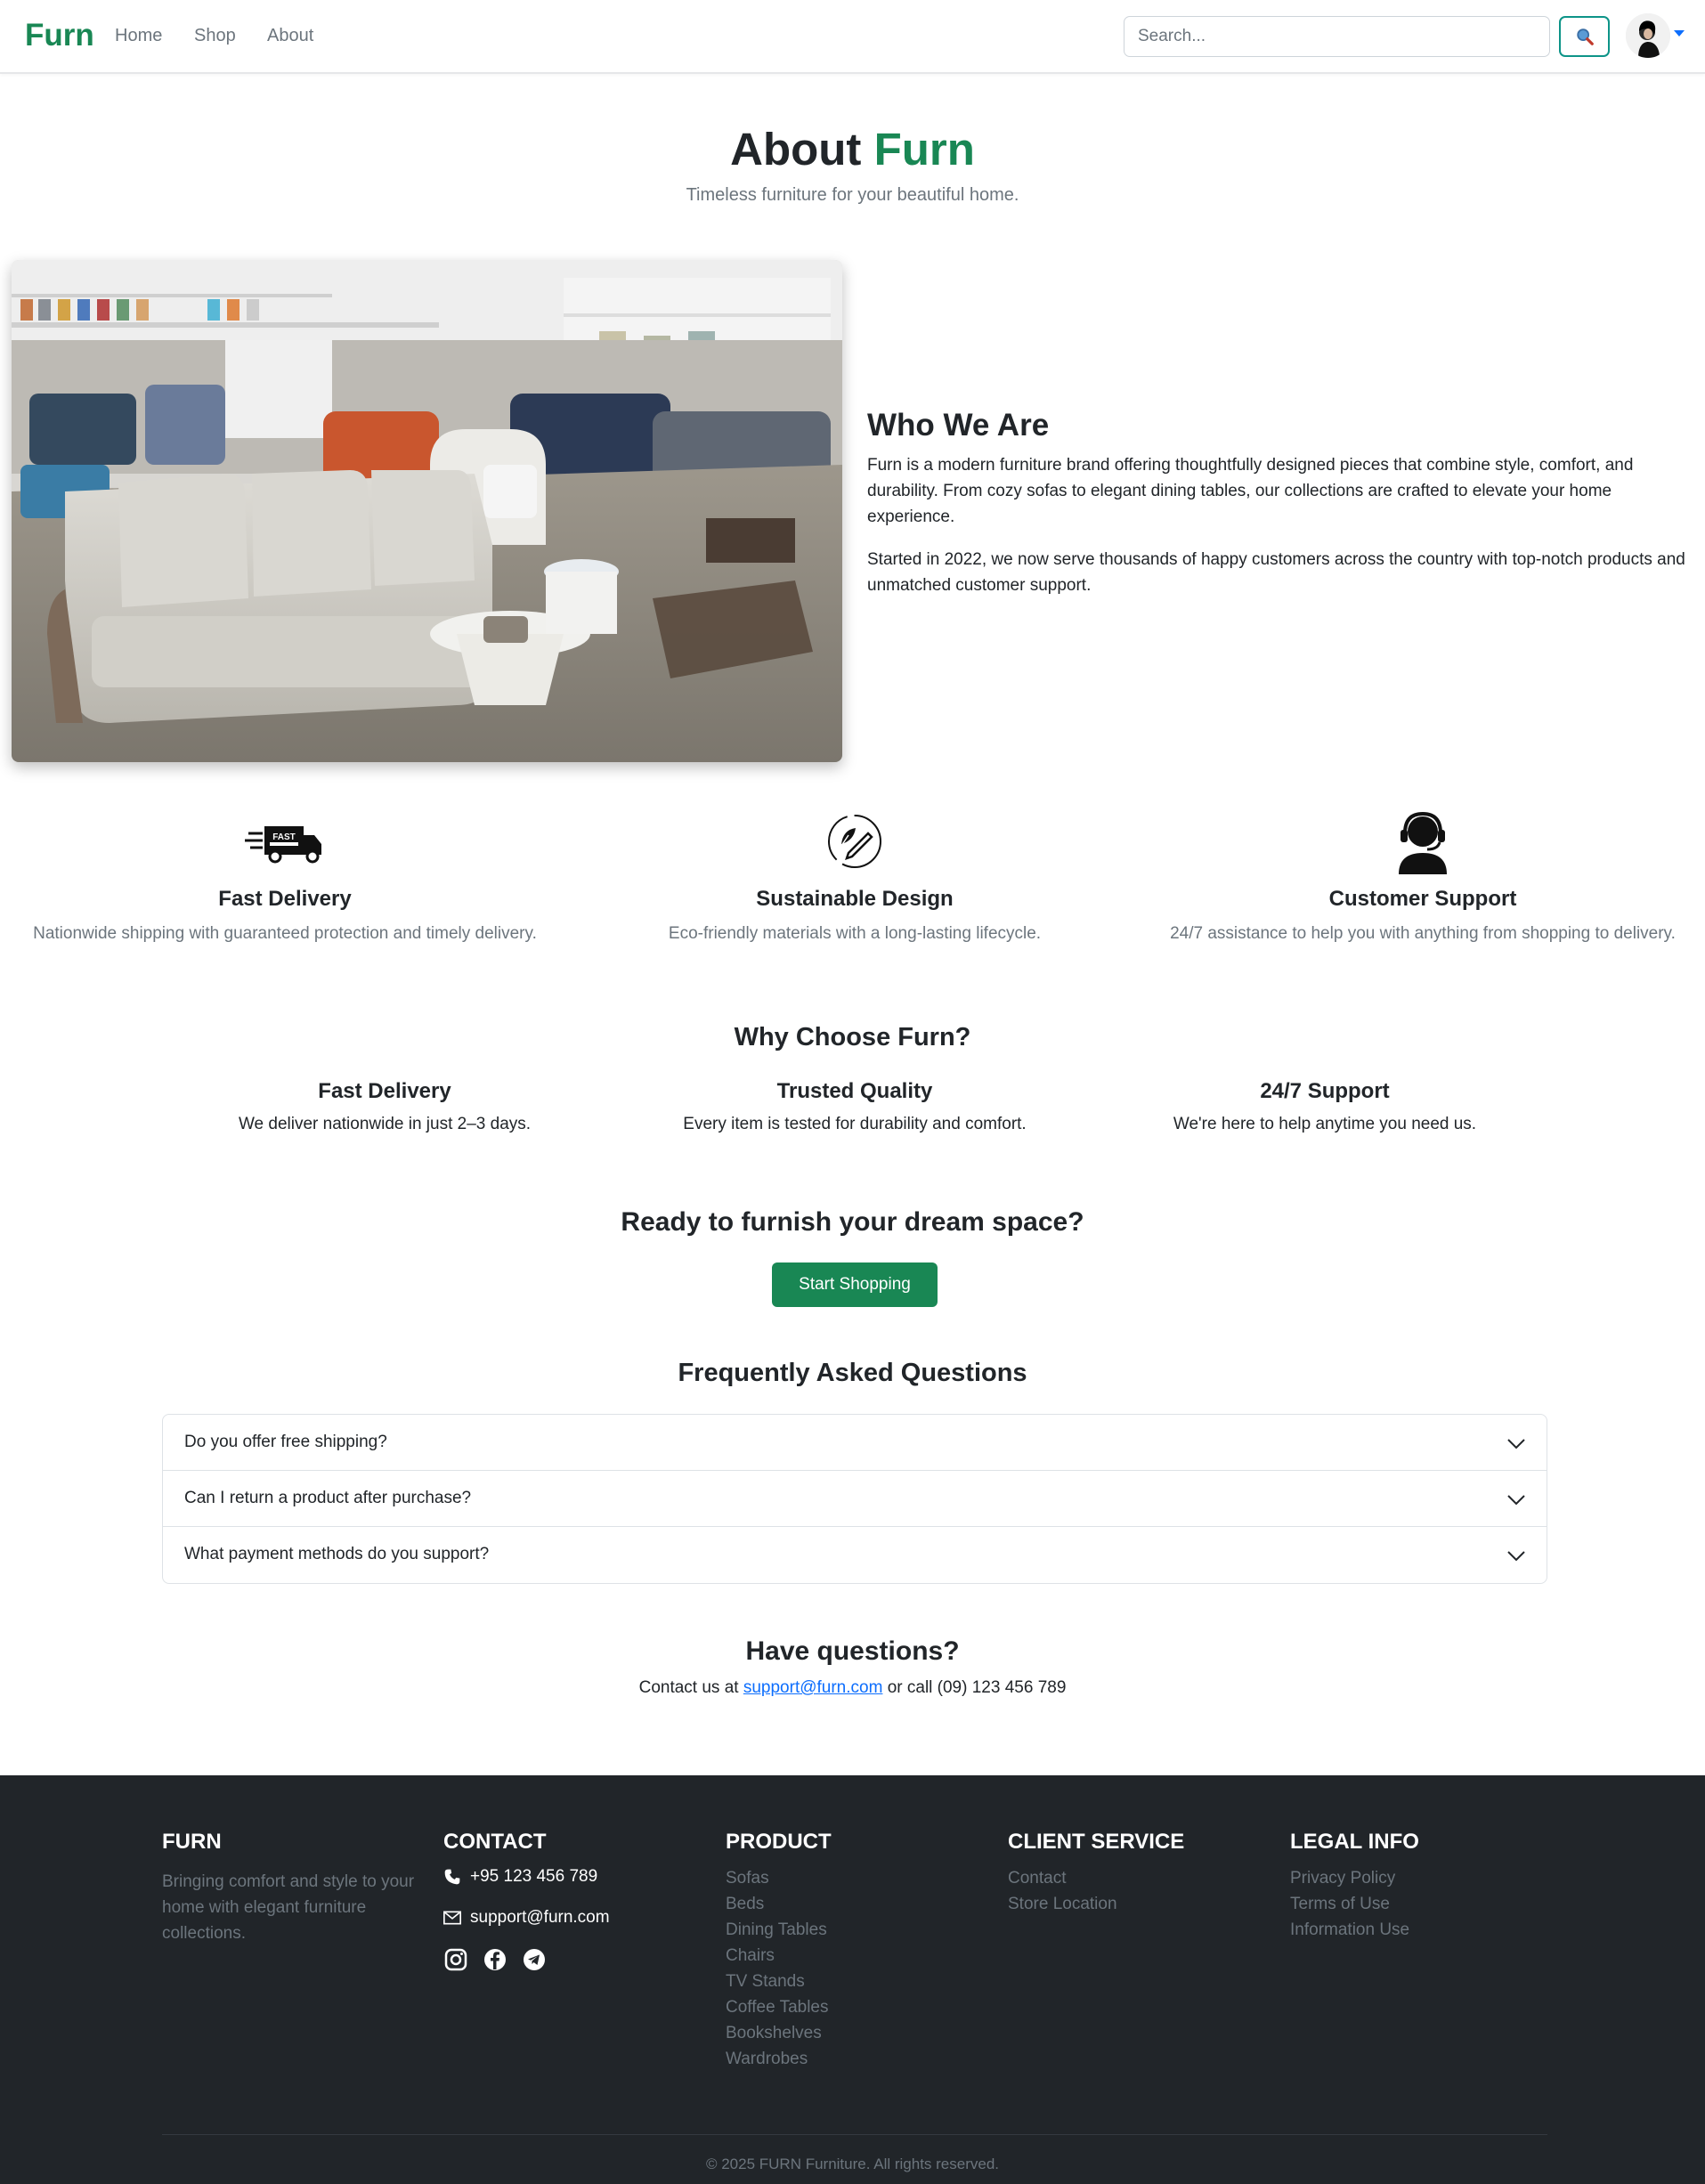 The height and width of the screenshot is (2184, 1705). Describe the element at coordinates (796, 149) in the screenshot. I see `page-title-main: About` at that location.